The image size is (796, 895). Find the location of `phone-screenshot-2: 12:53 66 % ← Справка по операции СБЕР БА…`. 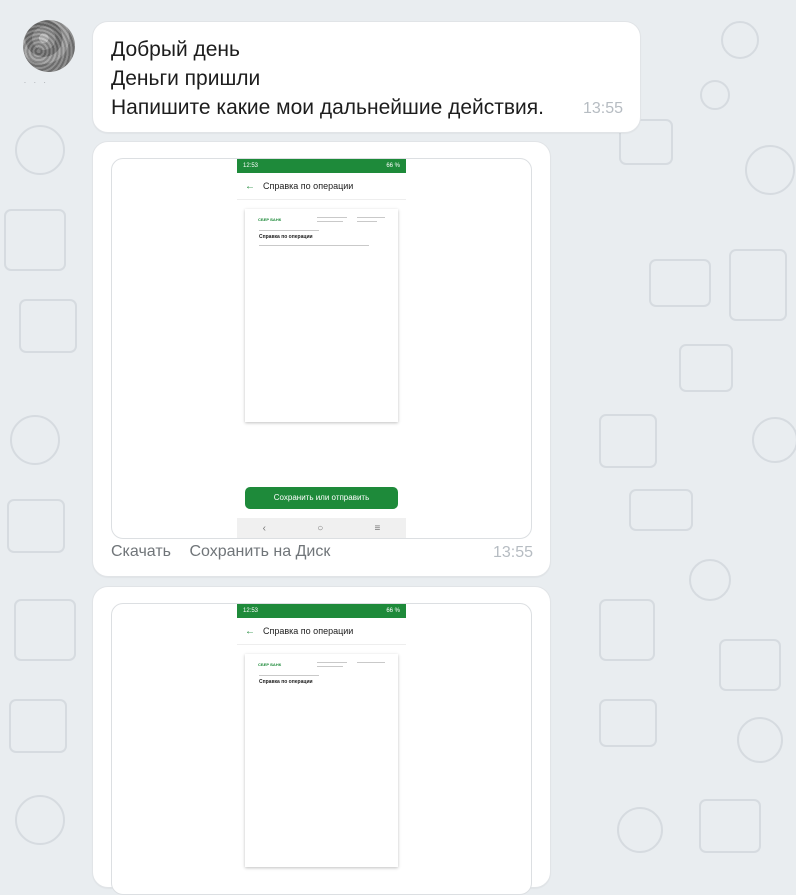

phone-screenshot-2: 12:53 66 % ← Справка по операции СБЕР БА… is located at coordinates (321, 735).